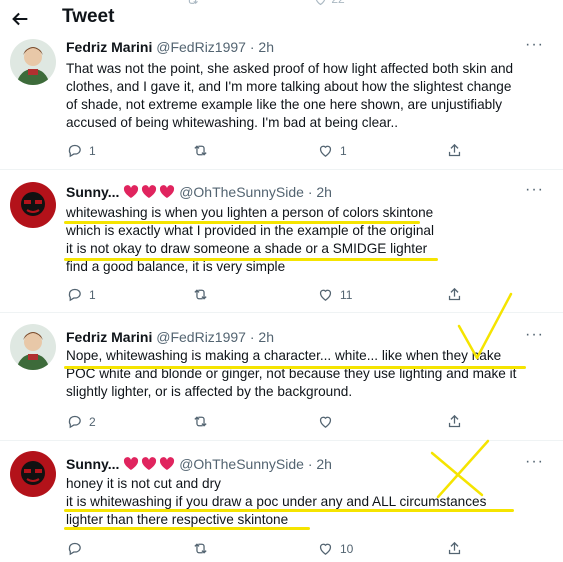 The image size is (563, 562). I want to click on like-icon: 22, so click(329, 3).